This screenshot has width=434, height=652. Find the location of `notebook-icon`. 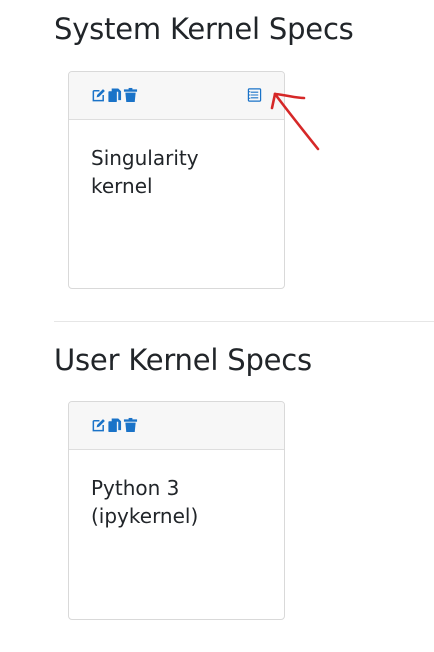

notebook-icon is located at coordinates (254, 95).